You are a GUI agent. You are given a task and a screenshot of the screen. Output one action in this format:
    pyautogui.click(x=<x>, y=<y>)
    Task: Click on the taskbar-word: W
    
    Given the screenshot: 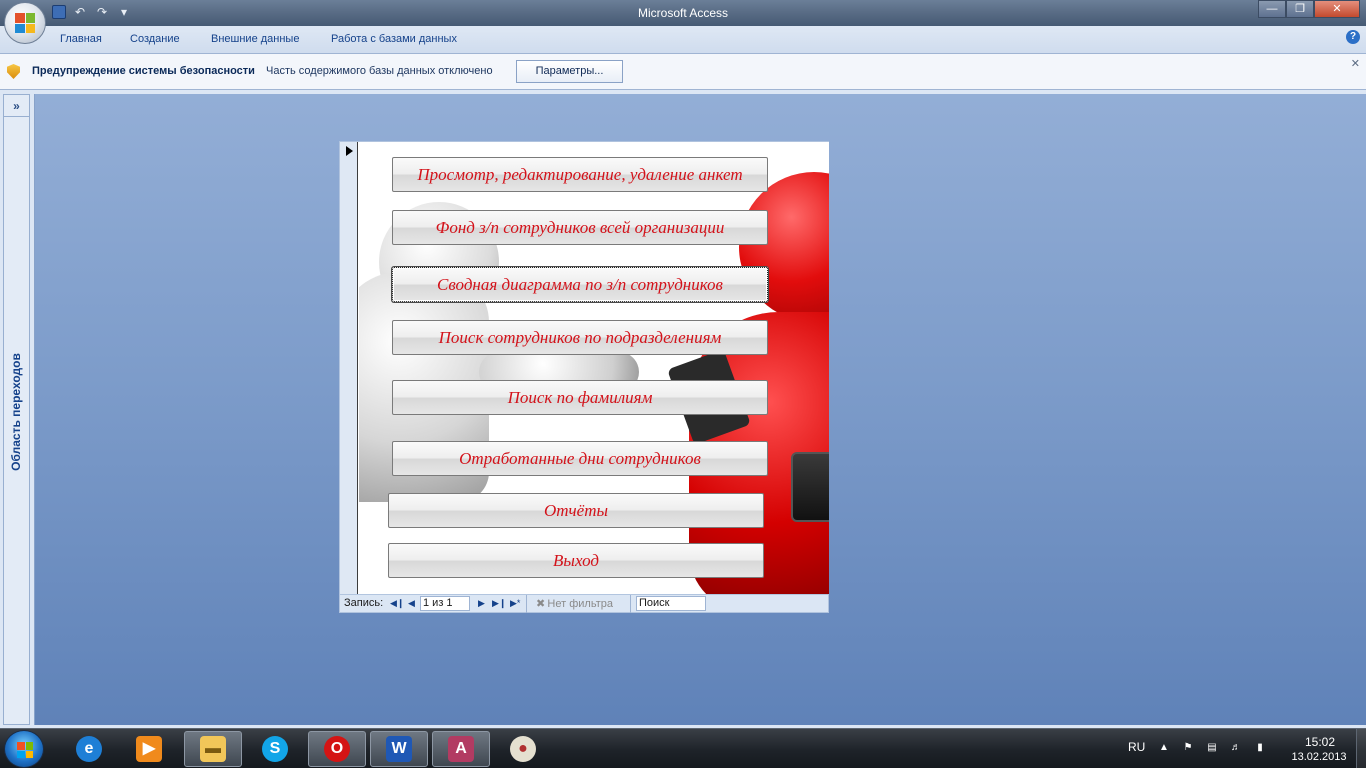 What is the action you would take?
    pyautogui.click(x=399, y=749)
    